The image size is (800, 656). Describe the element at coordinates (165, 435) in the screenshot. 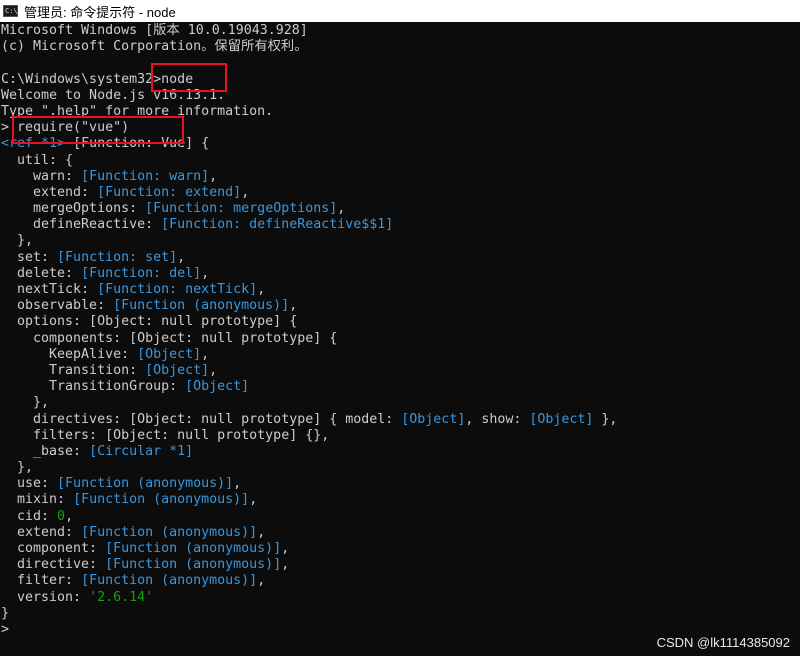

I see `console-text: filters: [Object: null prototype] {},` at that location.